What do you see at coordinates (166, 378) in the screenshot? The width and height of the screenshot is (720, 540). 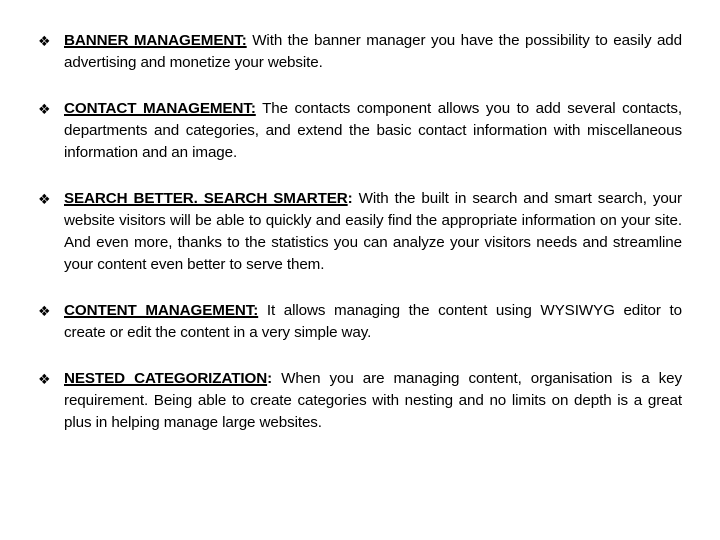 I see `lead-in-heading-nested-categorization: NESTED CATEGORIZATION` at bounding box center [166, 378].